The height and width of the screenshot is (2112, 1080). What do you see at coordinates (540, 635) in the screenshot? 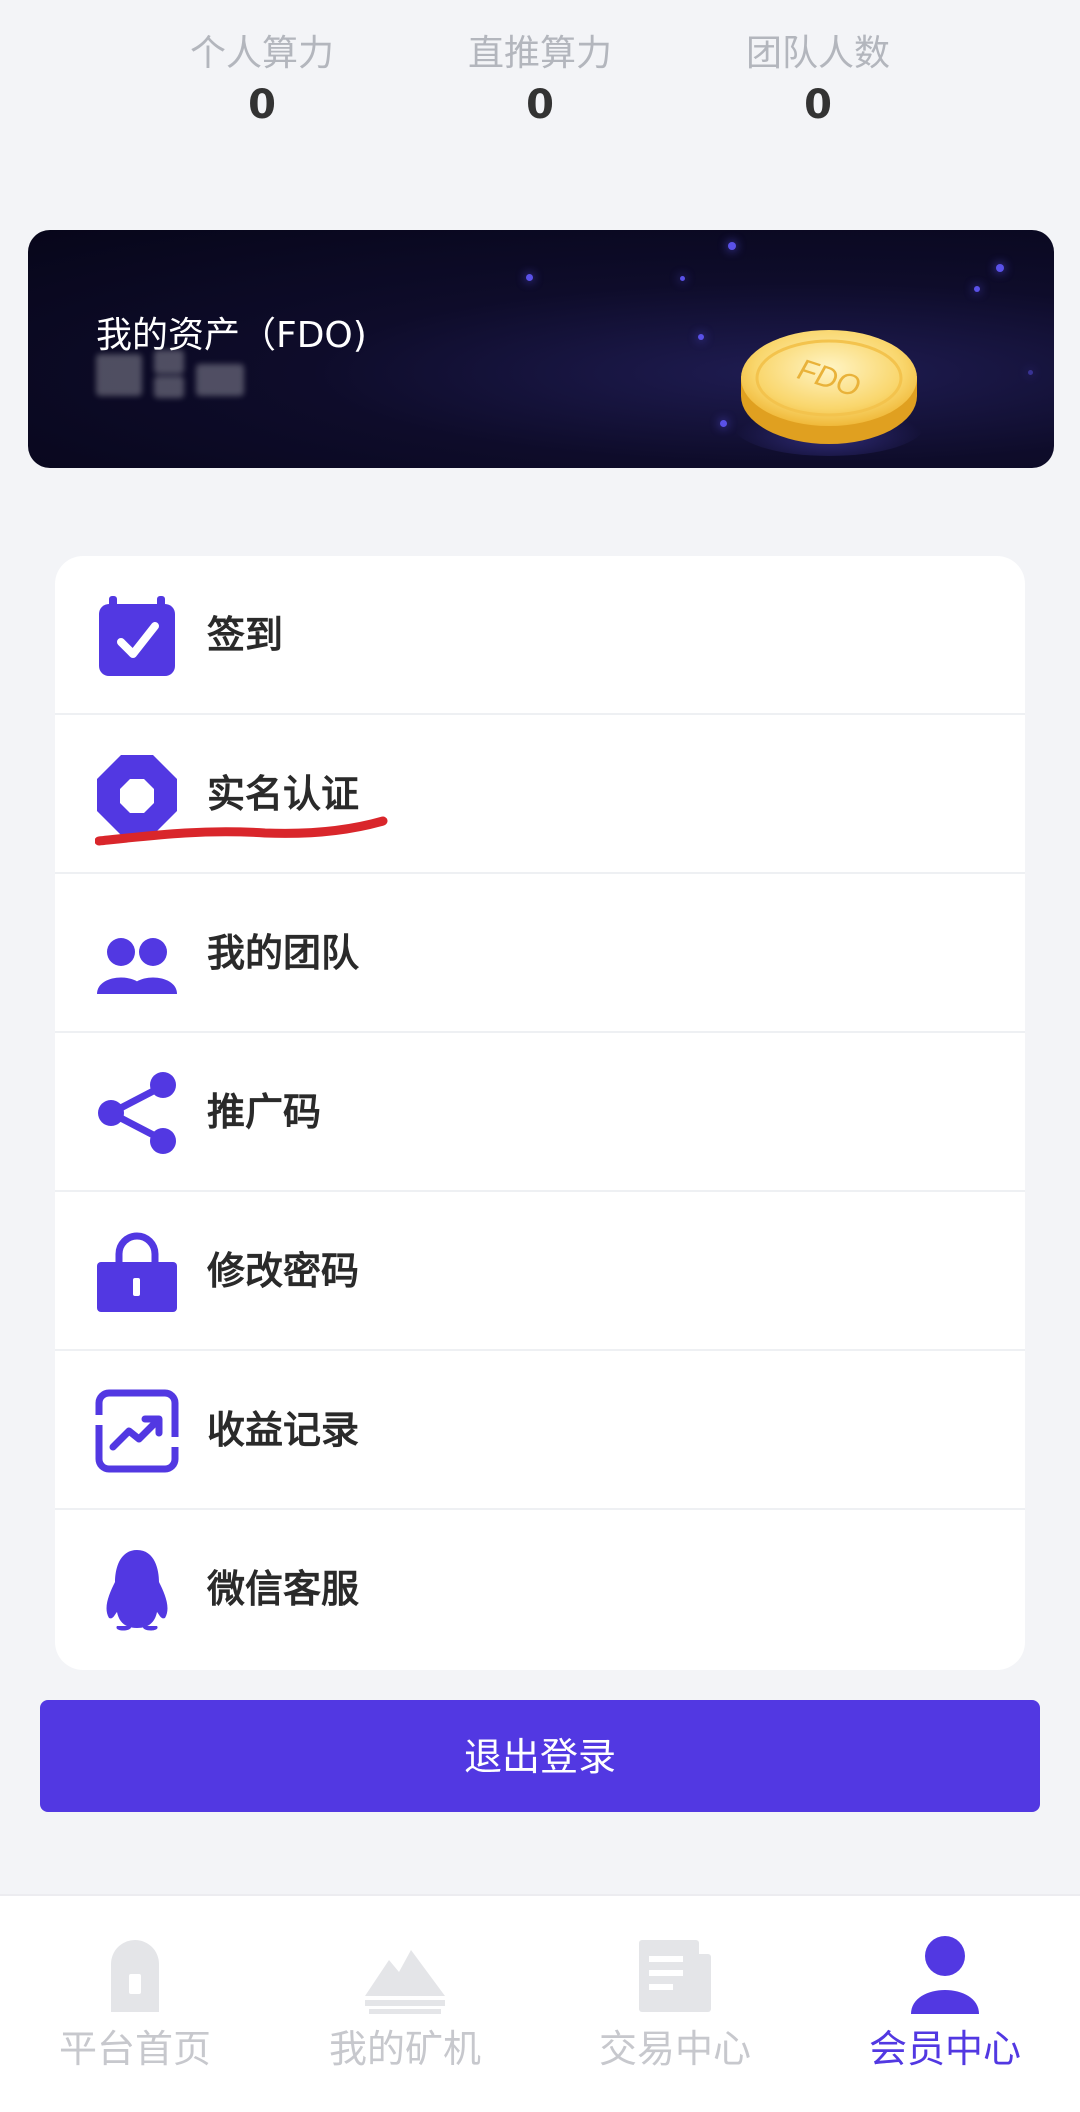
I see `menu-item-checkin: 签到` at bounding box center [540, 635].